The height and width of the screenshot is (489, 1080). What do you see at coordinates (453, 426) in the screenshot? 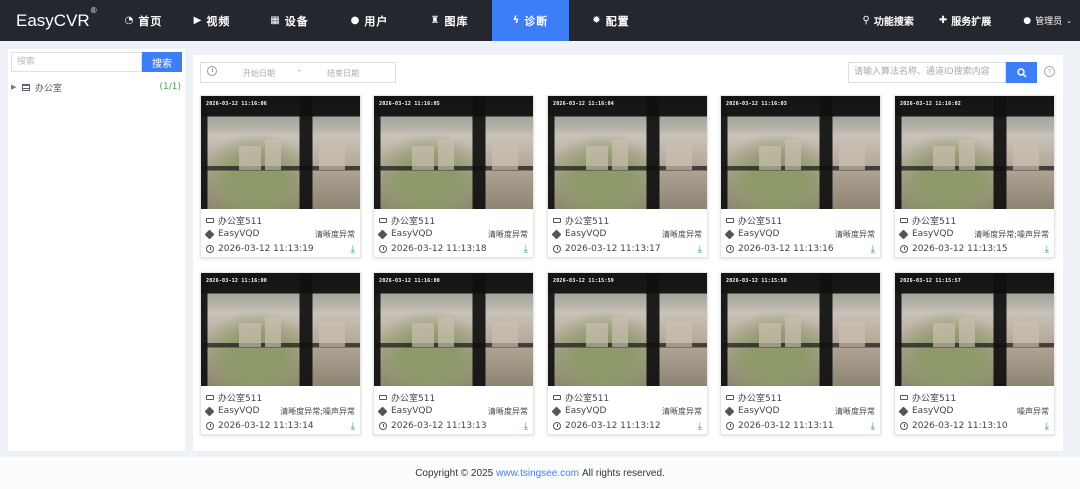
I see `card-time-row: 2026-03-12 11:13:13 ⤓` at bounding box center [453, 426].